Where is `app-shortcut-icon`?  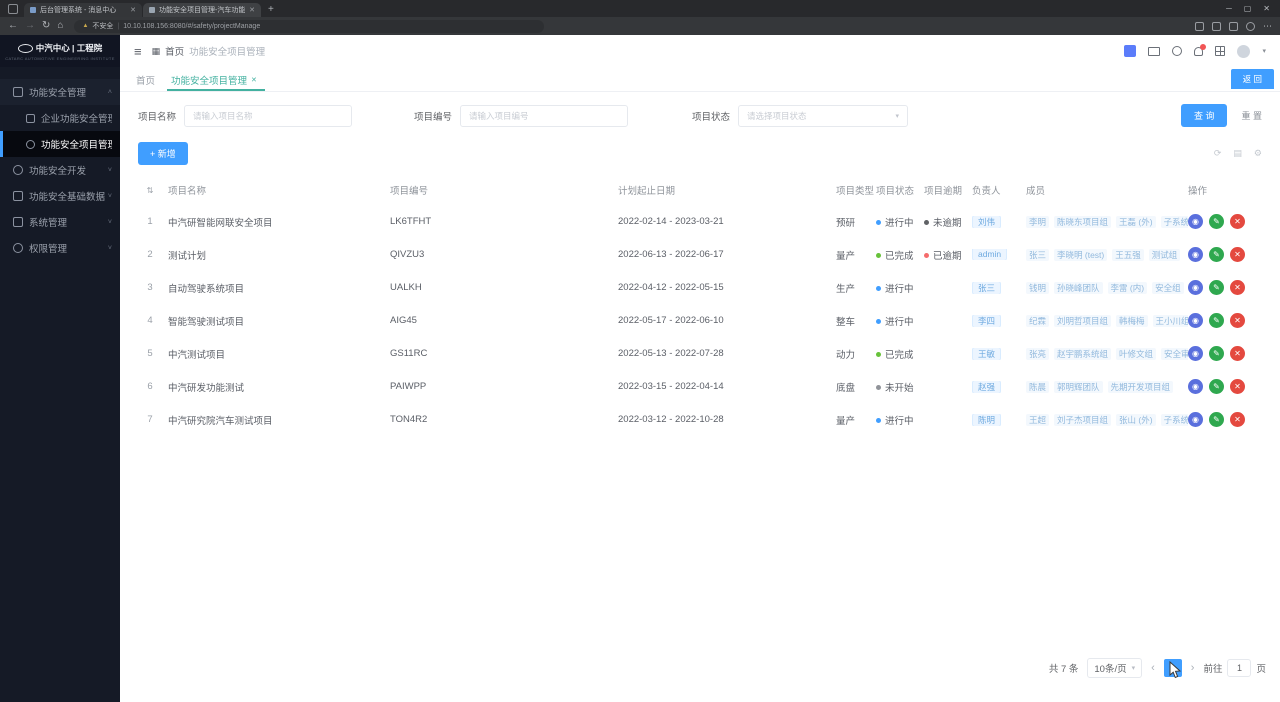 app-shortcut-icon is located at coordinates (1130, 51).